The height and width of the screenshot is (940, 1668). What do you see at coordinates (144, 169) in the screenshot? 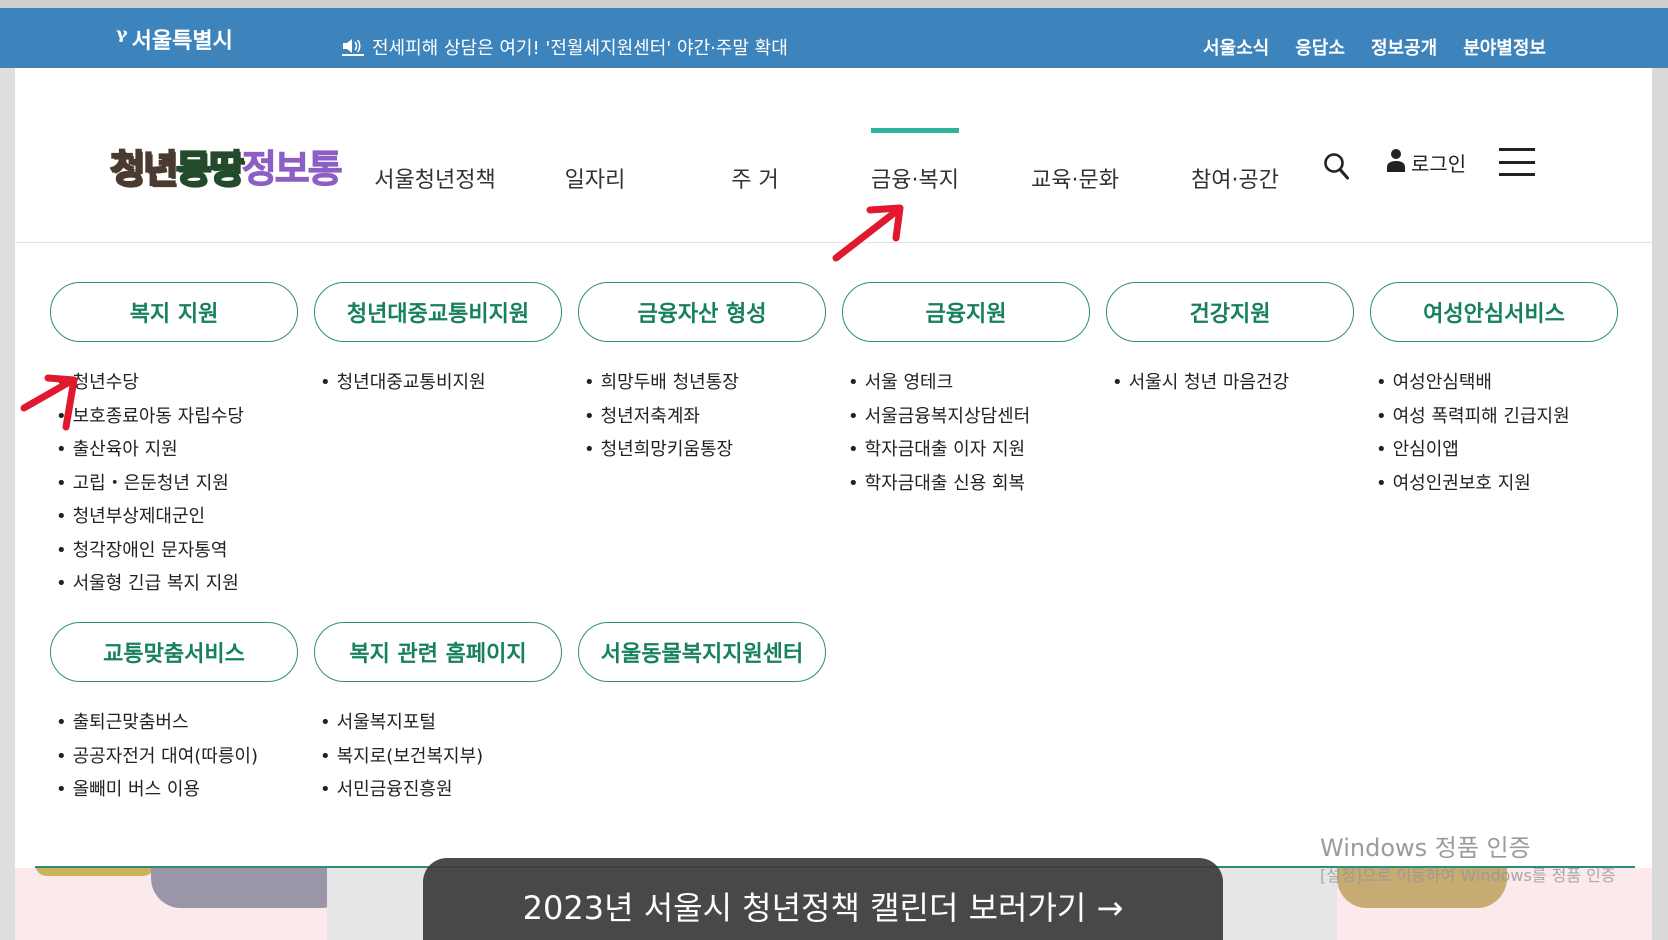
I see `logo-part-1: 청년` at bounding box center [144, 169].